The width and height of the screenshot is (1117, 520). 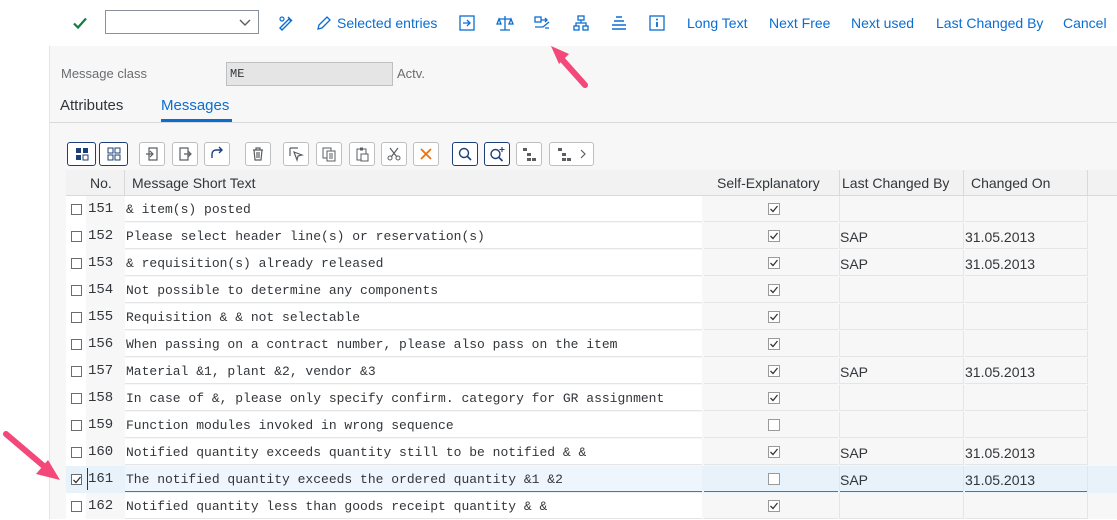 What do you see at coordinates (91, 105) in the screenshot?
I see `tab-attributes: Attributes` at bounding box center [91, 105].